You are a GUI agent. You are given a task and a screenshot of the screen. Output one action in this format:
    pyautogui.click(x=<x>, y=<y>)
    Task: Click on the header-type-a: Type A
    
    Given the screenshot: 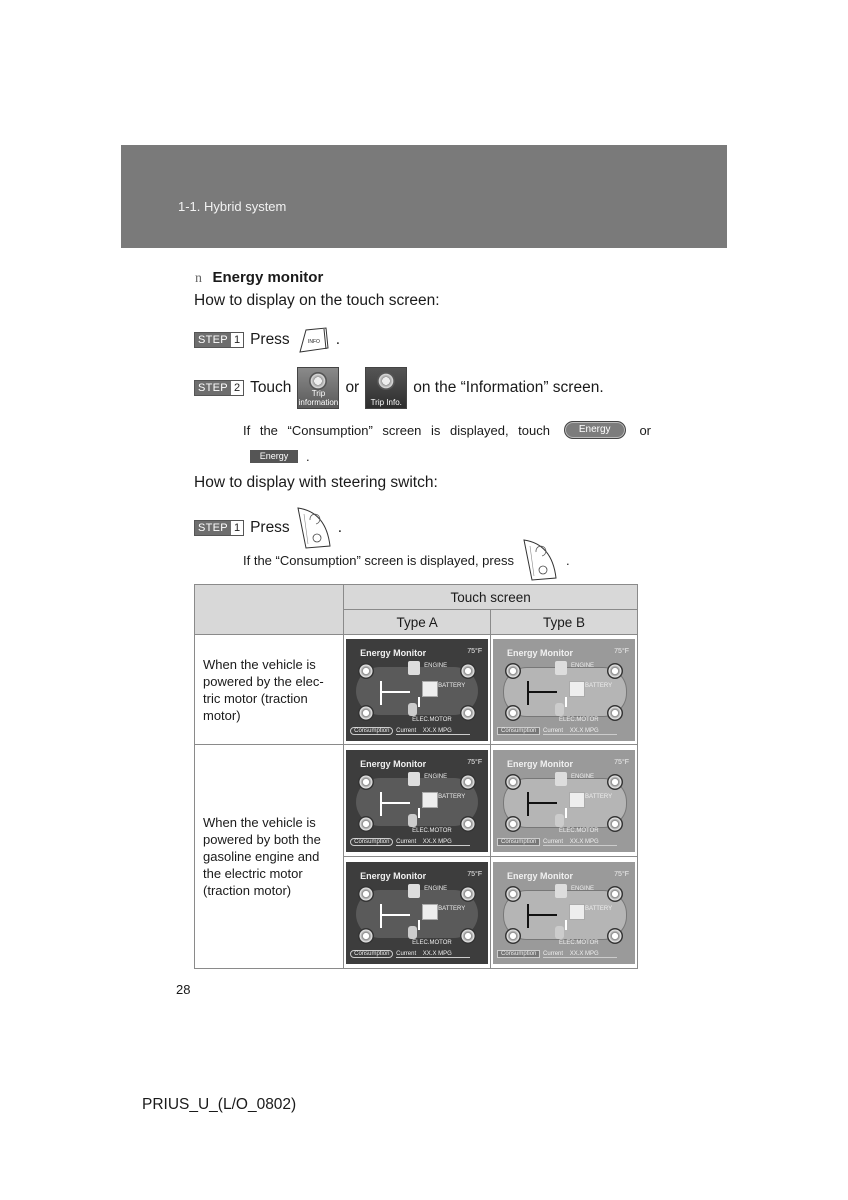 What is the action you would take?
    pyautogui.click(x=417, y=622)
    